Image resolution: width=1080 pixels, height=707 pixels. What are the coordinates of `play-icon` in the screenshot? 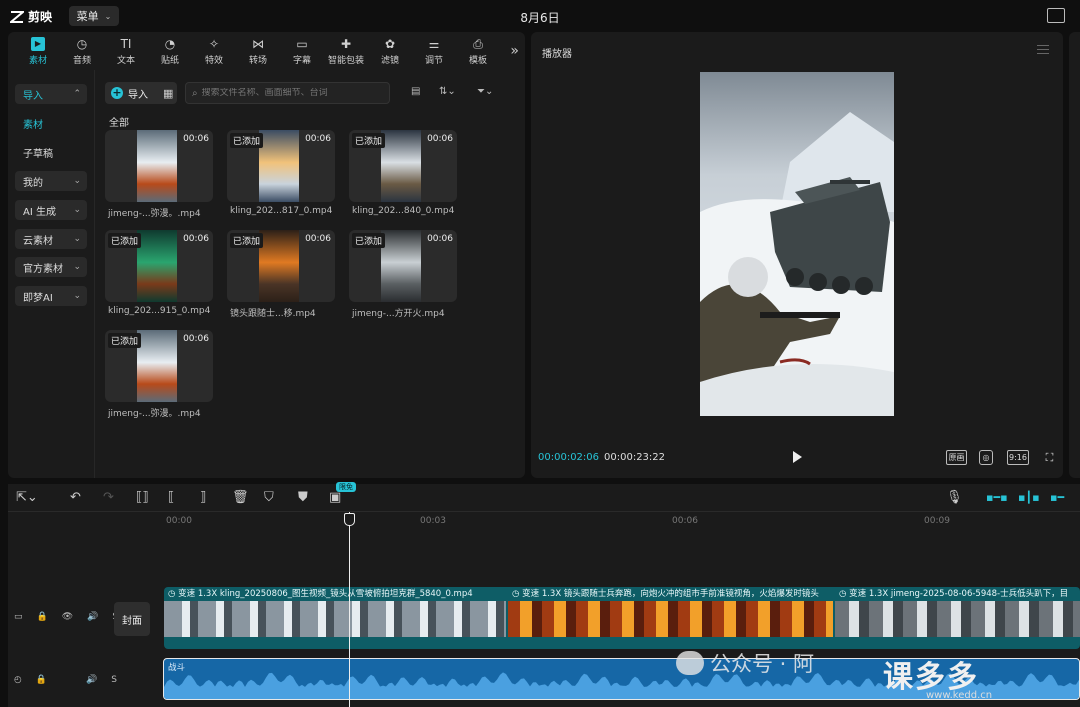 It's located at (797, 457).